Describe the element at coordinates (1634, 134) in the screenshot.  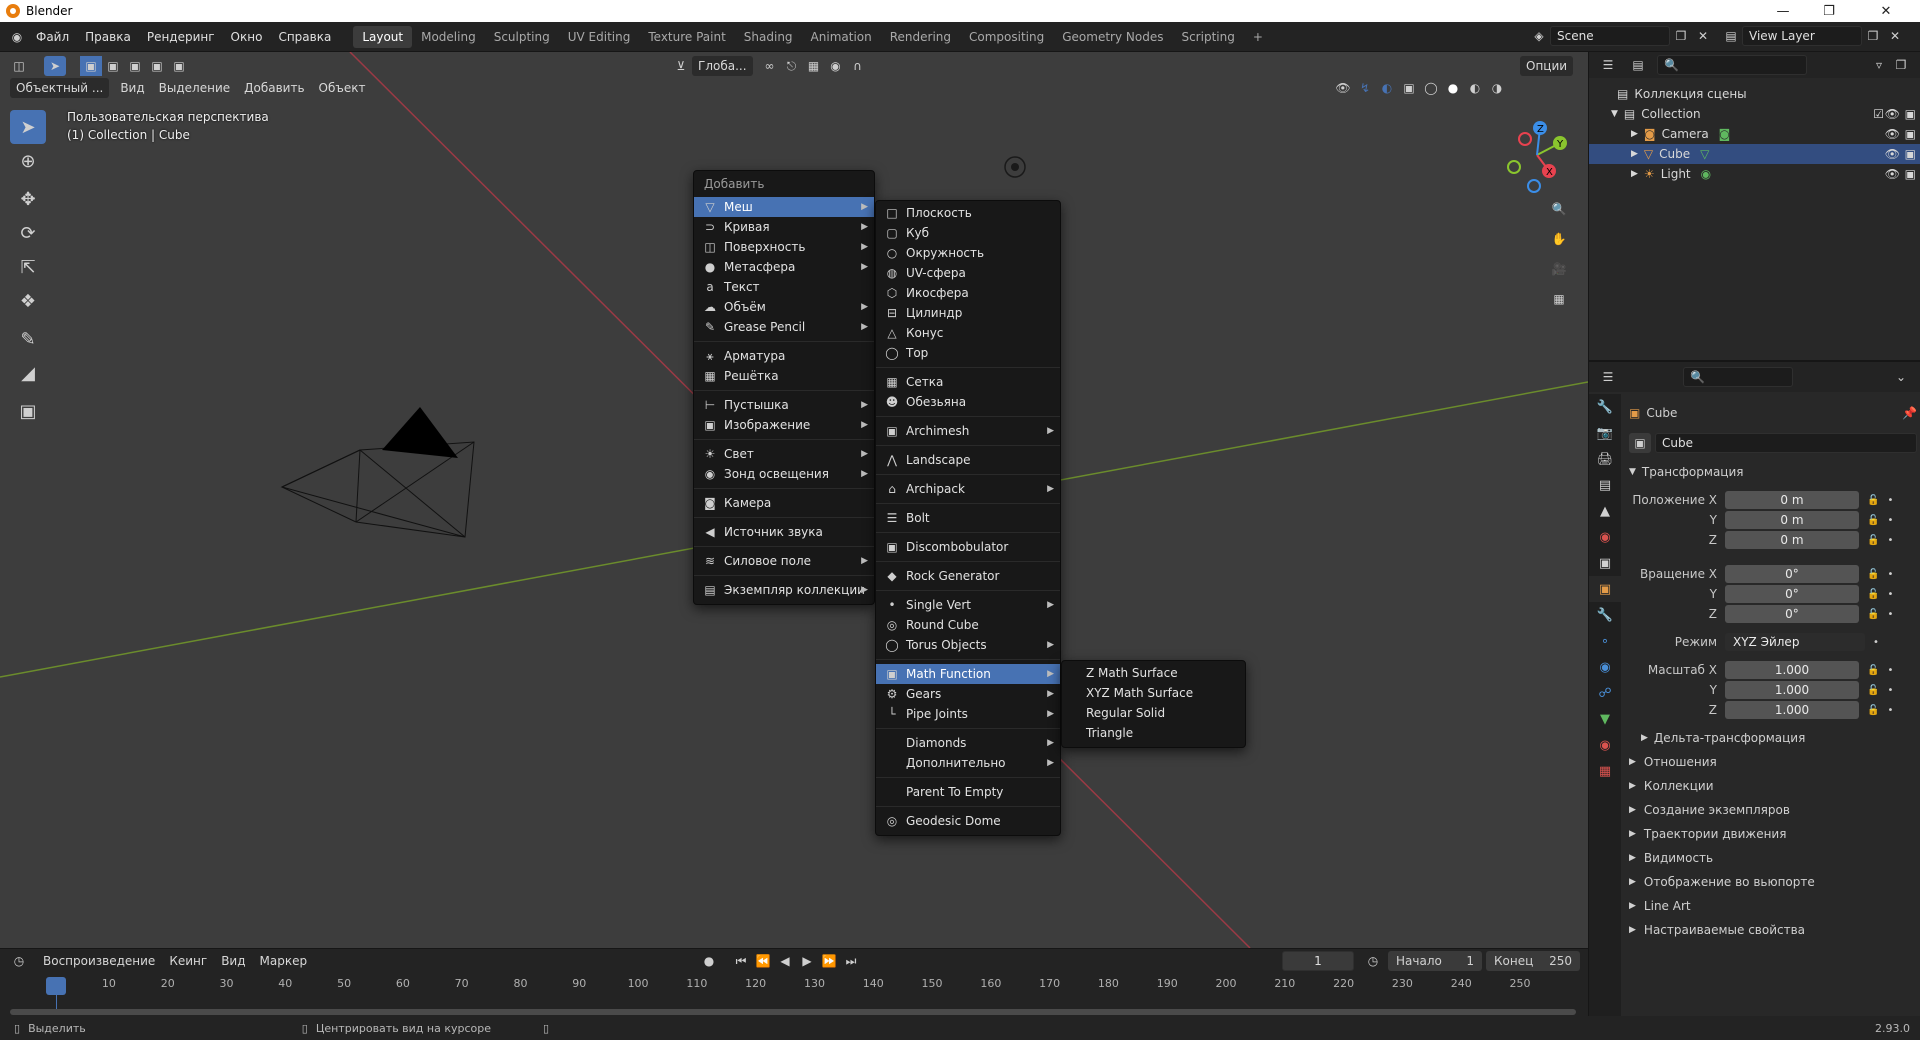
I see `expand-icon: ▶` at that location.